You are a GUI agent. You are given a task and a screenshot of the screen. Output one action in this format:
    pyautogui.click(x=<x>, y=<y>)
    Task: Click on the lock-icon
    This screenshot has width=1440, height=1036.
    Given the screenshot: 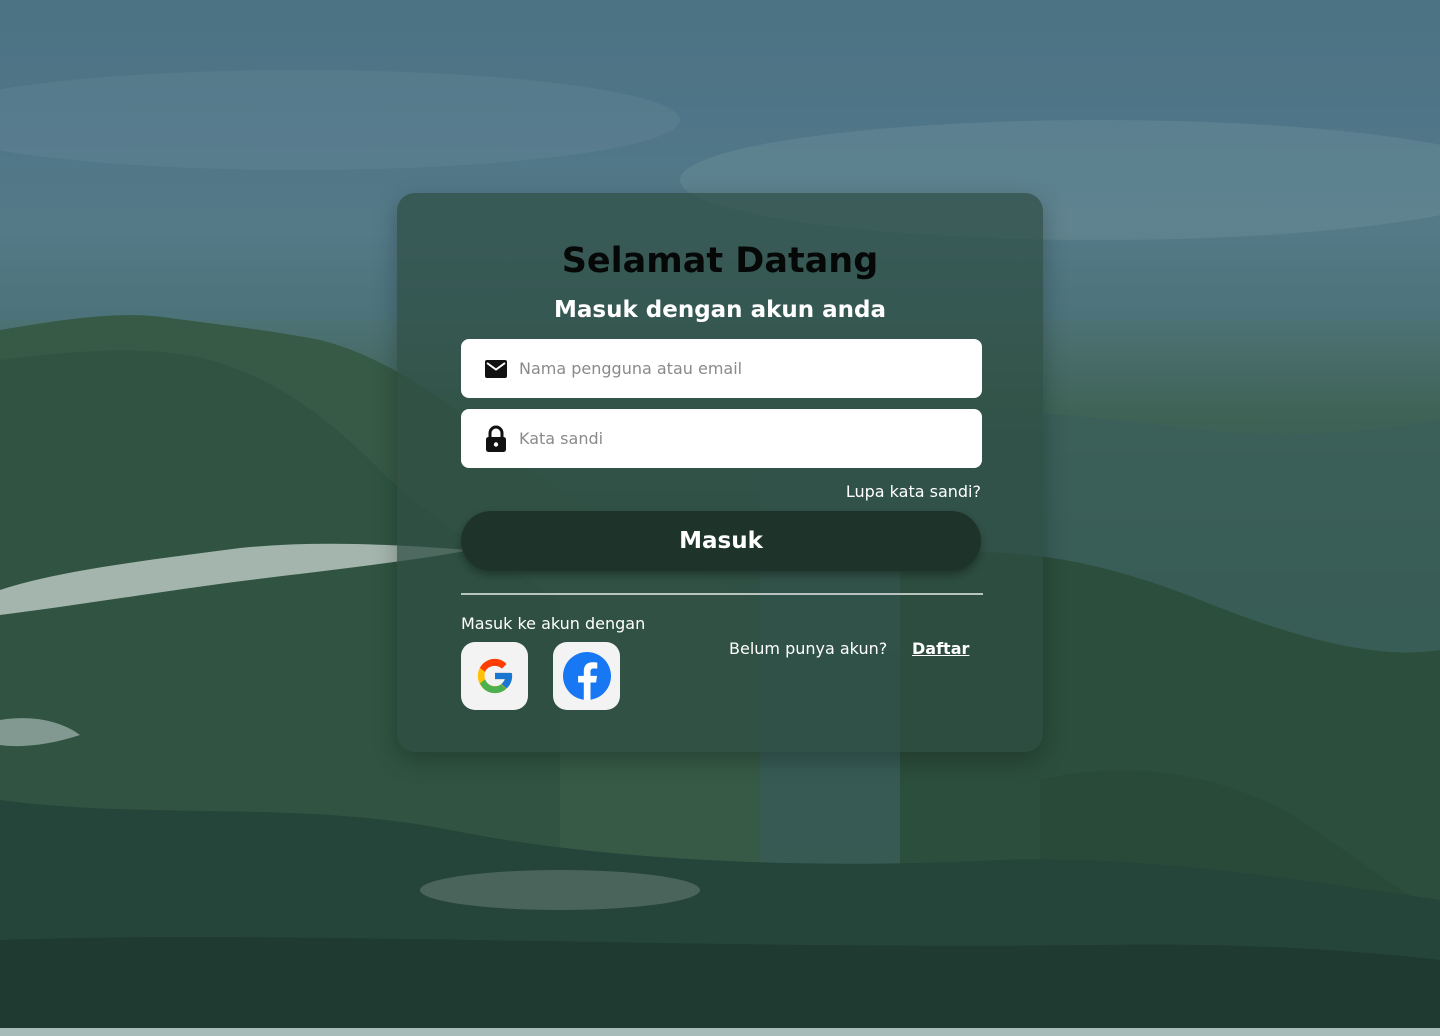 What is the action you would take?
    pyautogui.click(x=496, y=438)
    